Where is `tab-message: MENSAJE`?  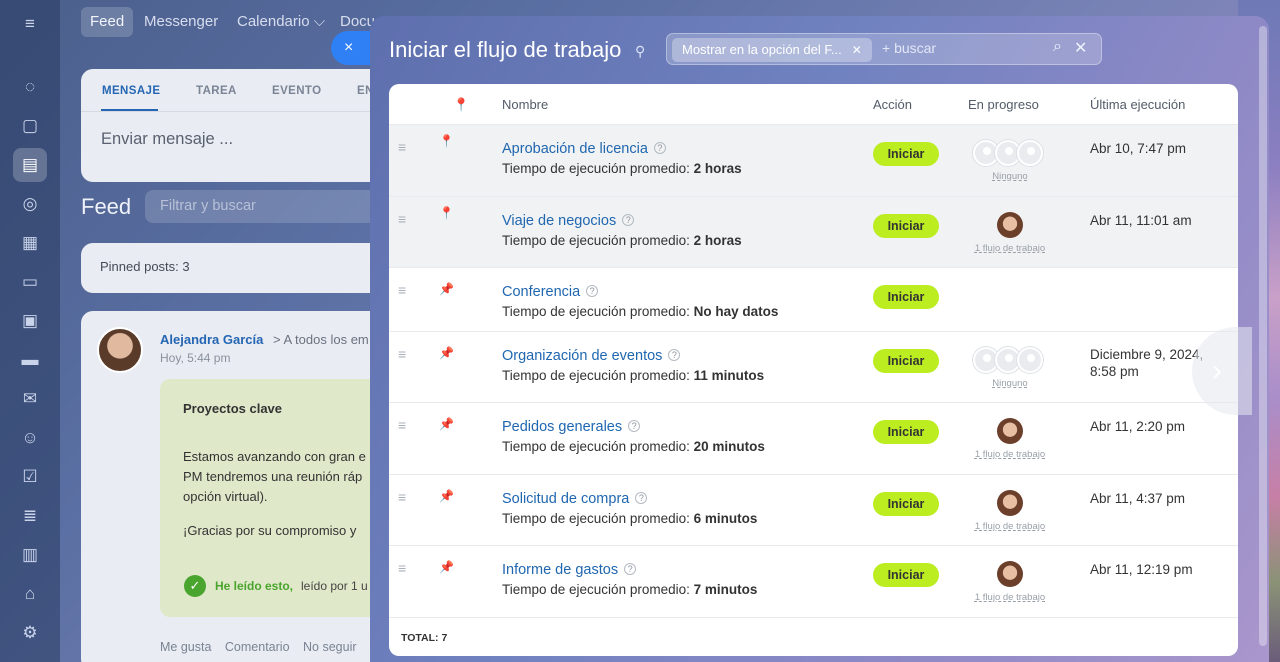
tab-message: MENSAJE is located at coordinates (131, 91).